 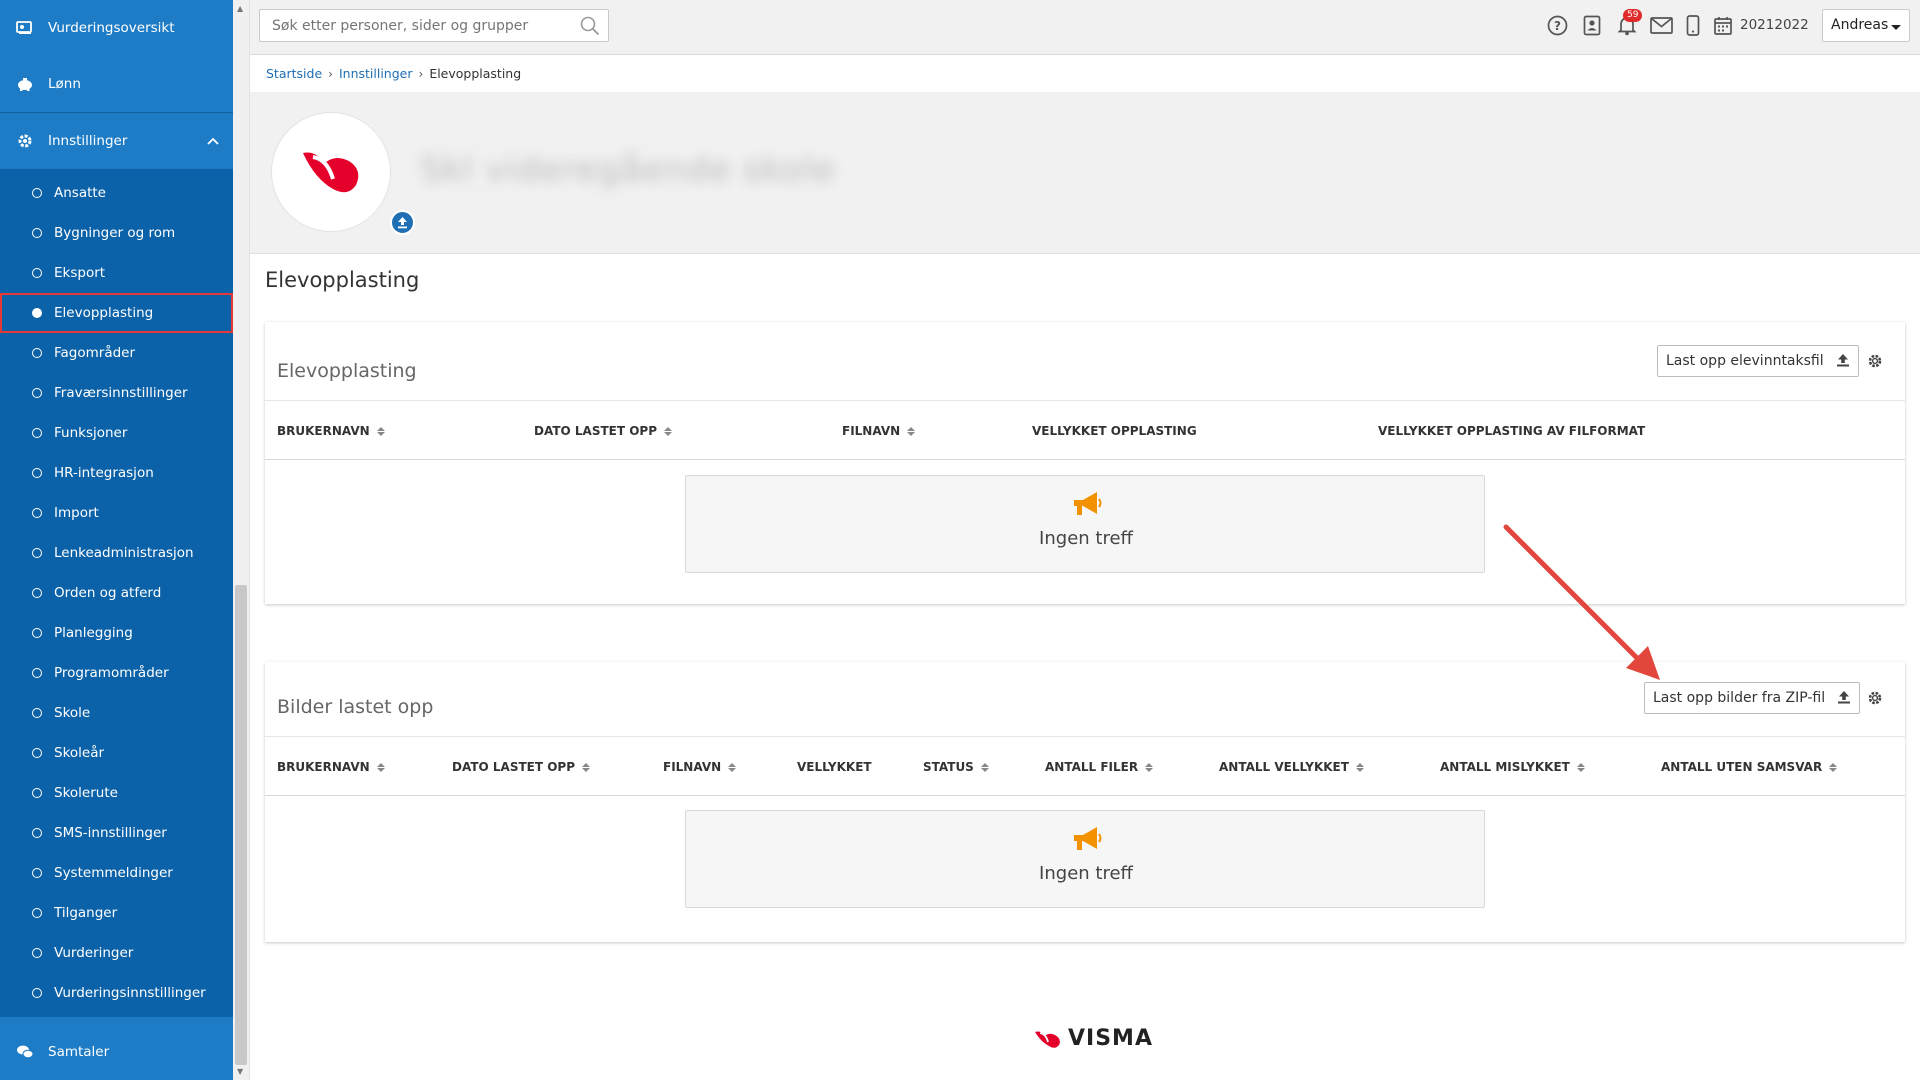 What do you see at coordinates (1511, 431) in the screenshot?
I see `column-header: VELLYKKET OPPLASTING AV FILFORMAT` at bounding box center [1511, 431].